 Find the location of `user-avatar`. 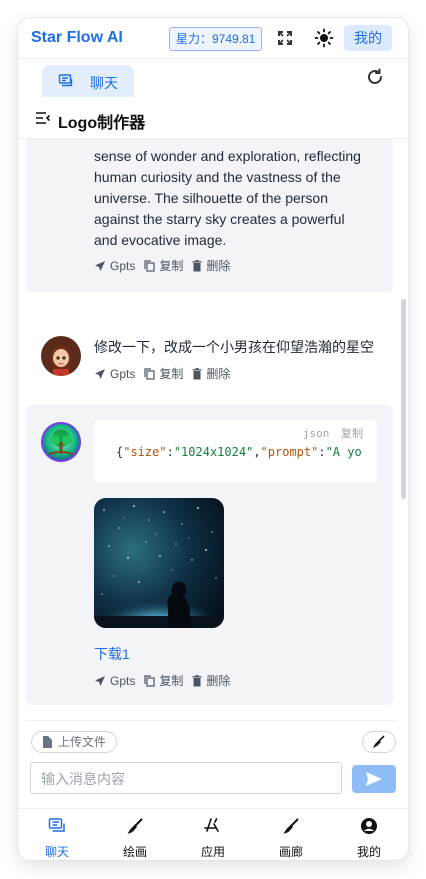

user-avatar is located at coordinates (61, 356).